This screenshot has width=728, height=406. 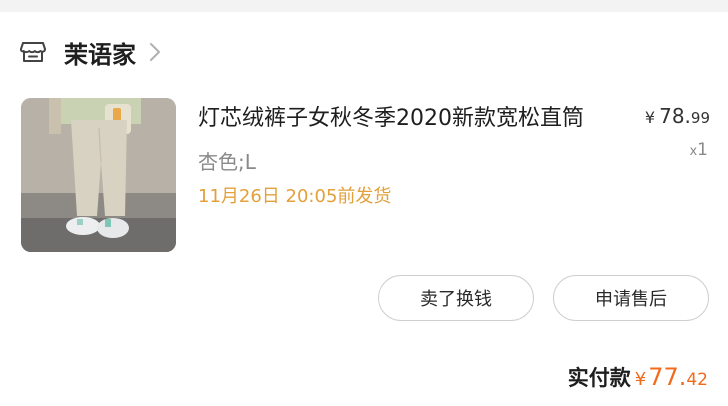 I want to click on total-integer: 77., so click(x=667, y=377).